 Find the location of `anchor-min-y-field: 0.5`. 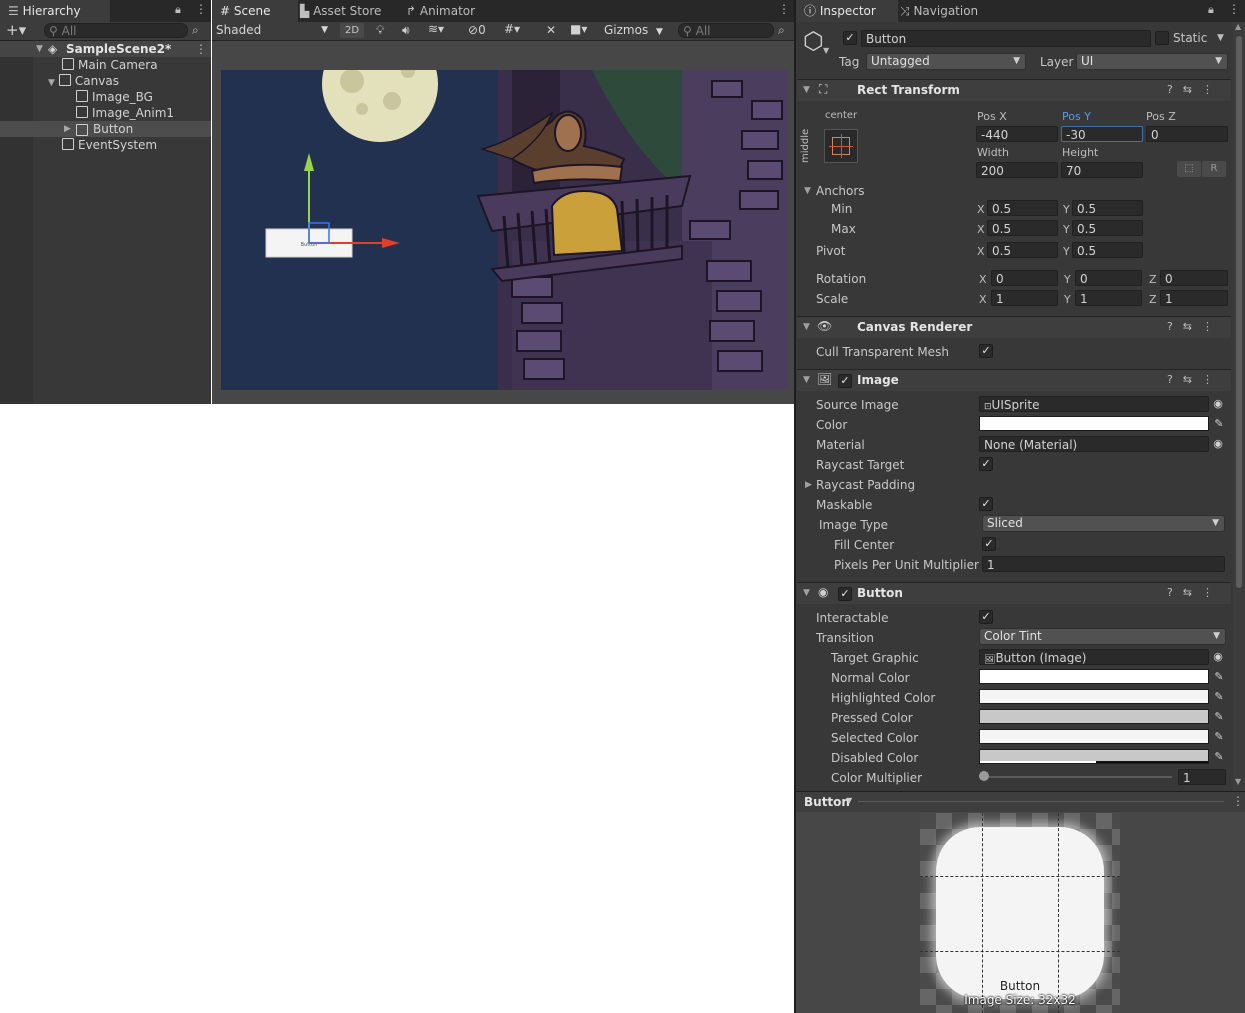

anchor-min-y-field: 0.5 is located at coordinates (1107, 208).